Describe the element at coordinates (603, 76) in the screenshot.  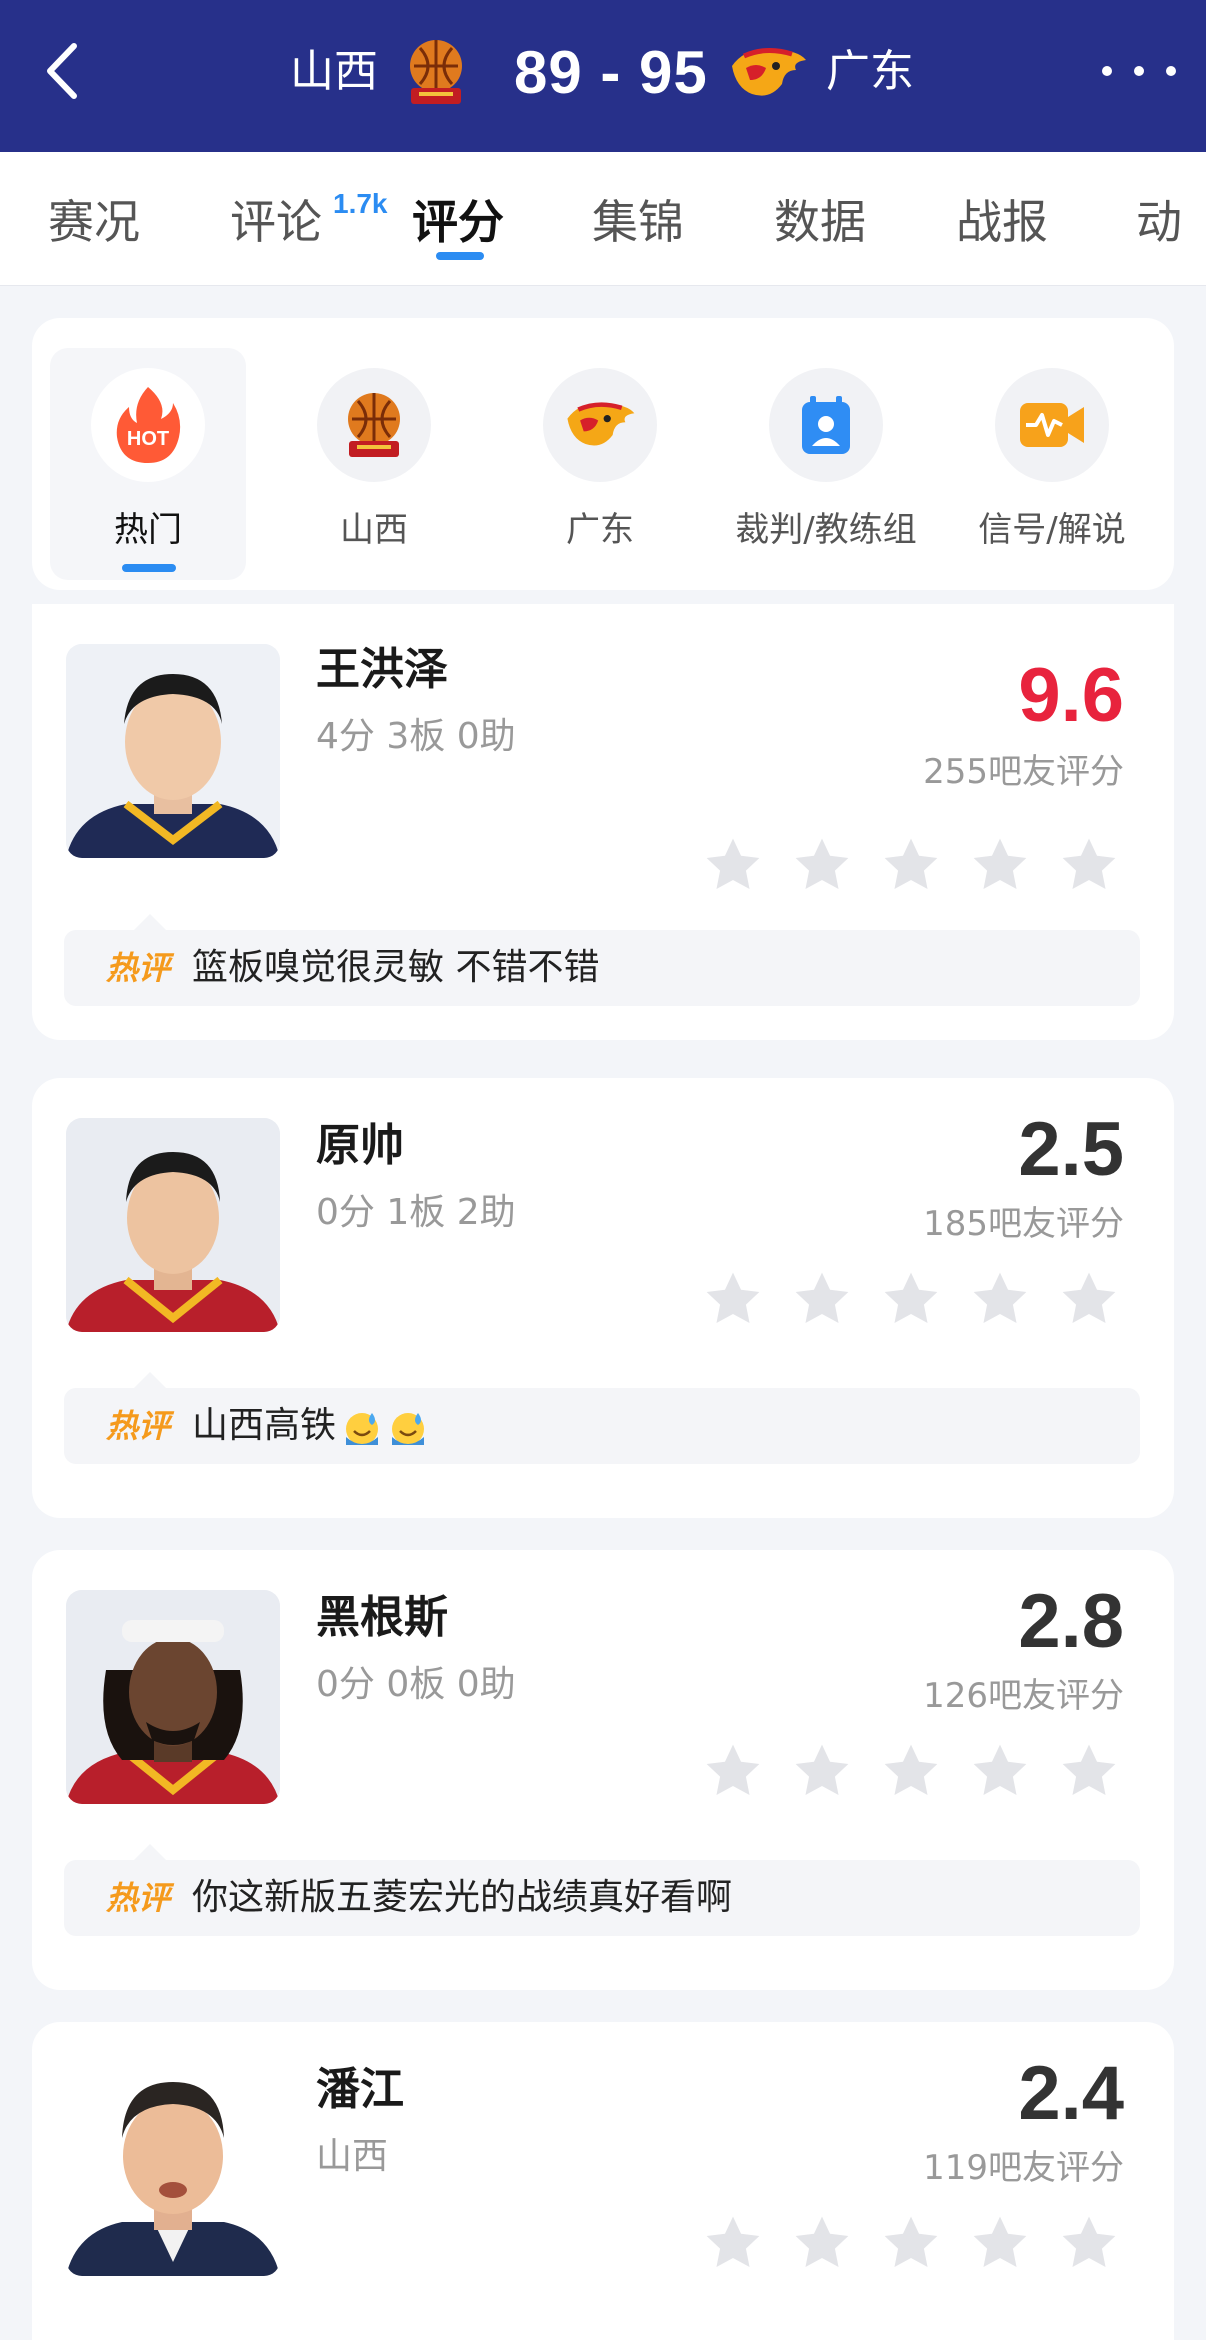
I see `score-header: 山西 89 - 95 广东` at that location.